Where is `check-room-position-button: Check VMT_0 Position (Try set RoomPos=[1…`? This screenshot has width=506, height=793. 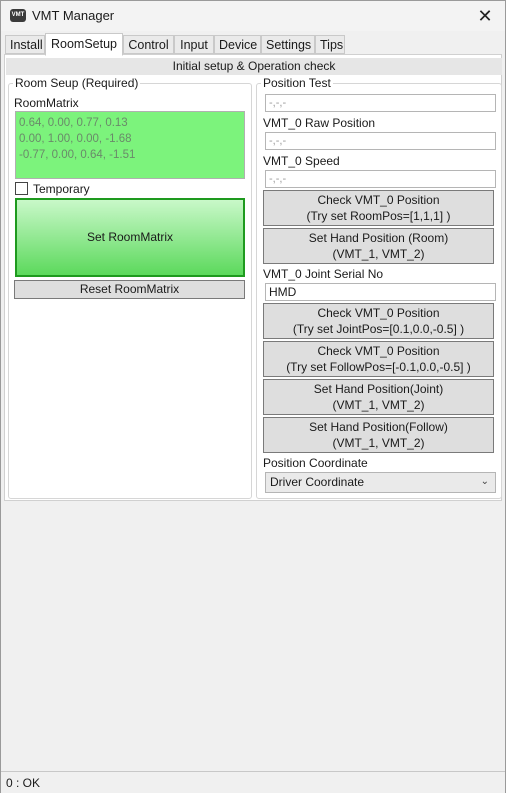 check-room-position-button: Check VMT_0 Position (Try set RoomPos=[1… is located at coordinates (378, 208).